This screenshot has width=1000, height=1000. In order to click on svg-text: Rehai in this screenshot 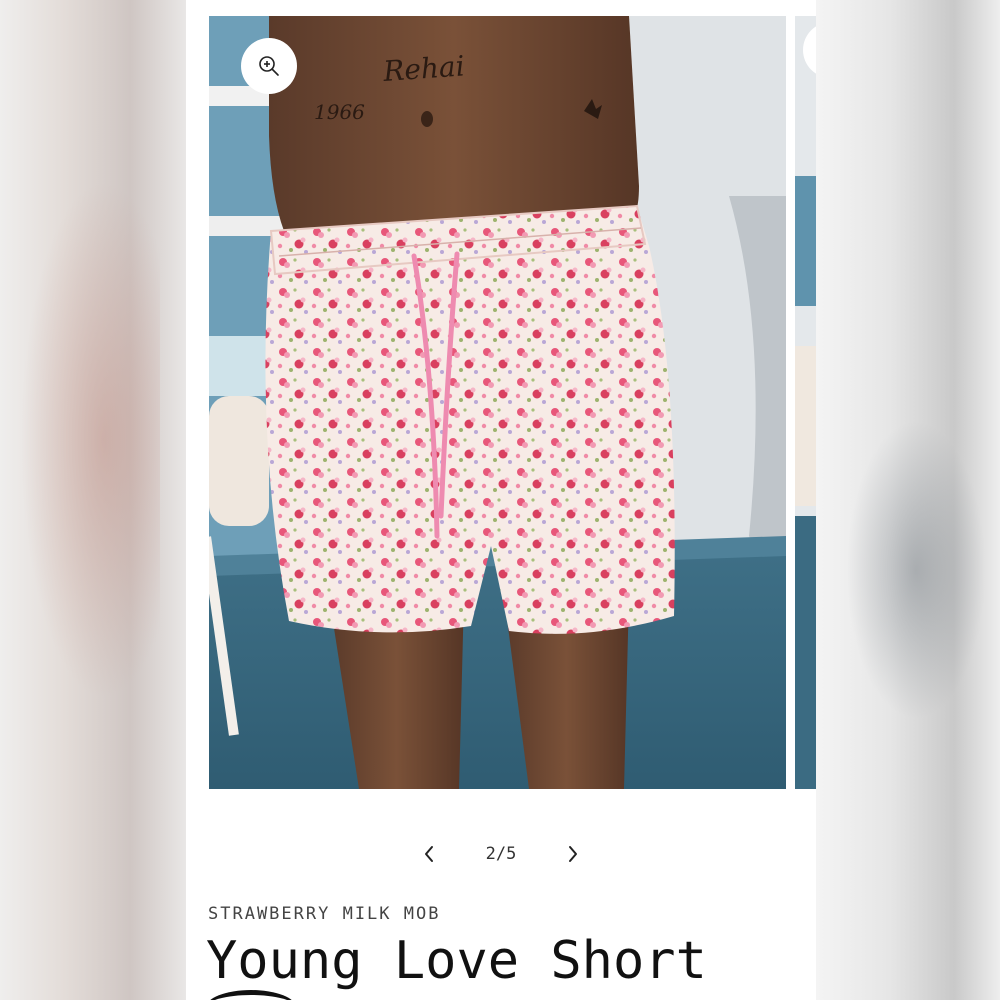, I will do `click(423, 68)`.